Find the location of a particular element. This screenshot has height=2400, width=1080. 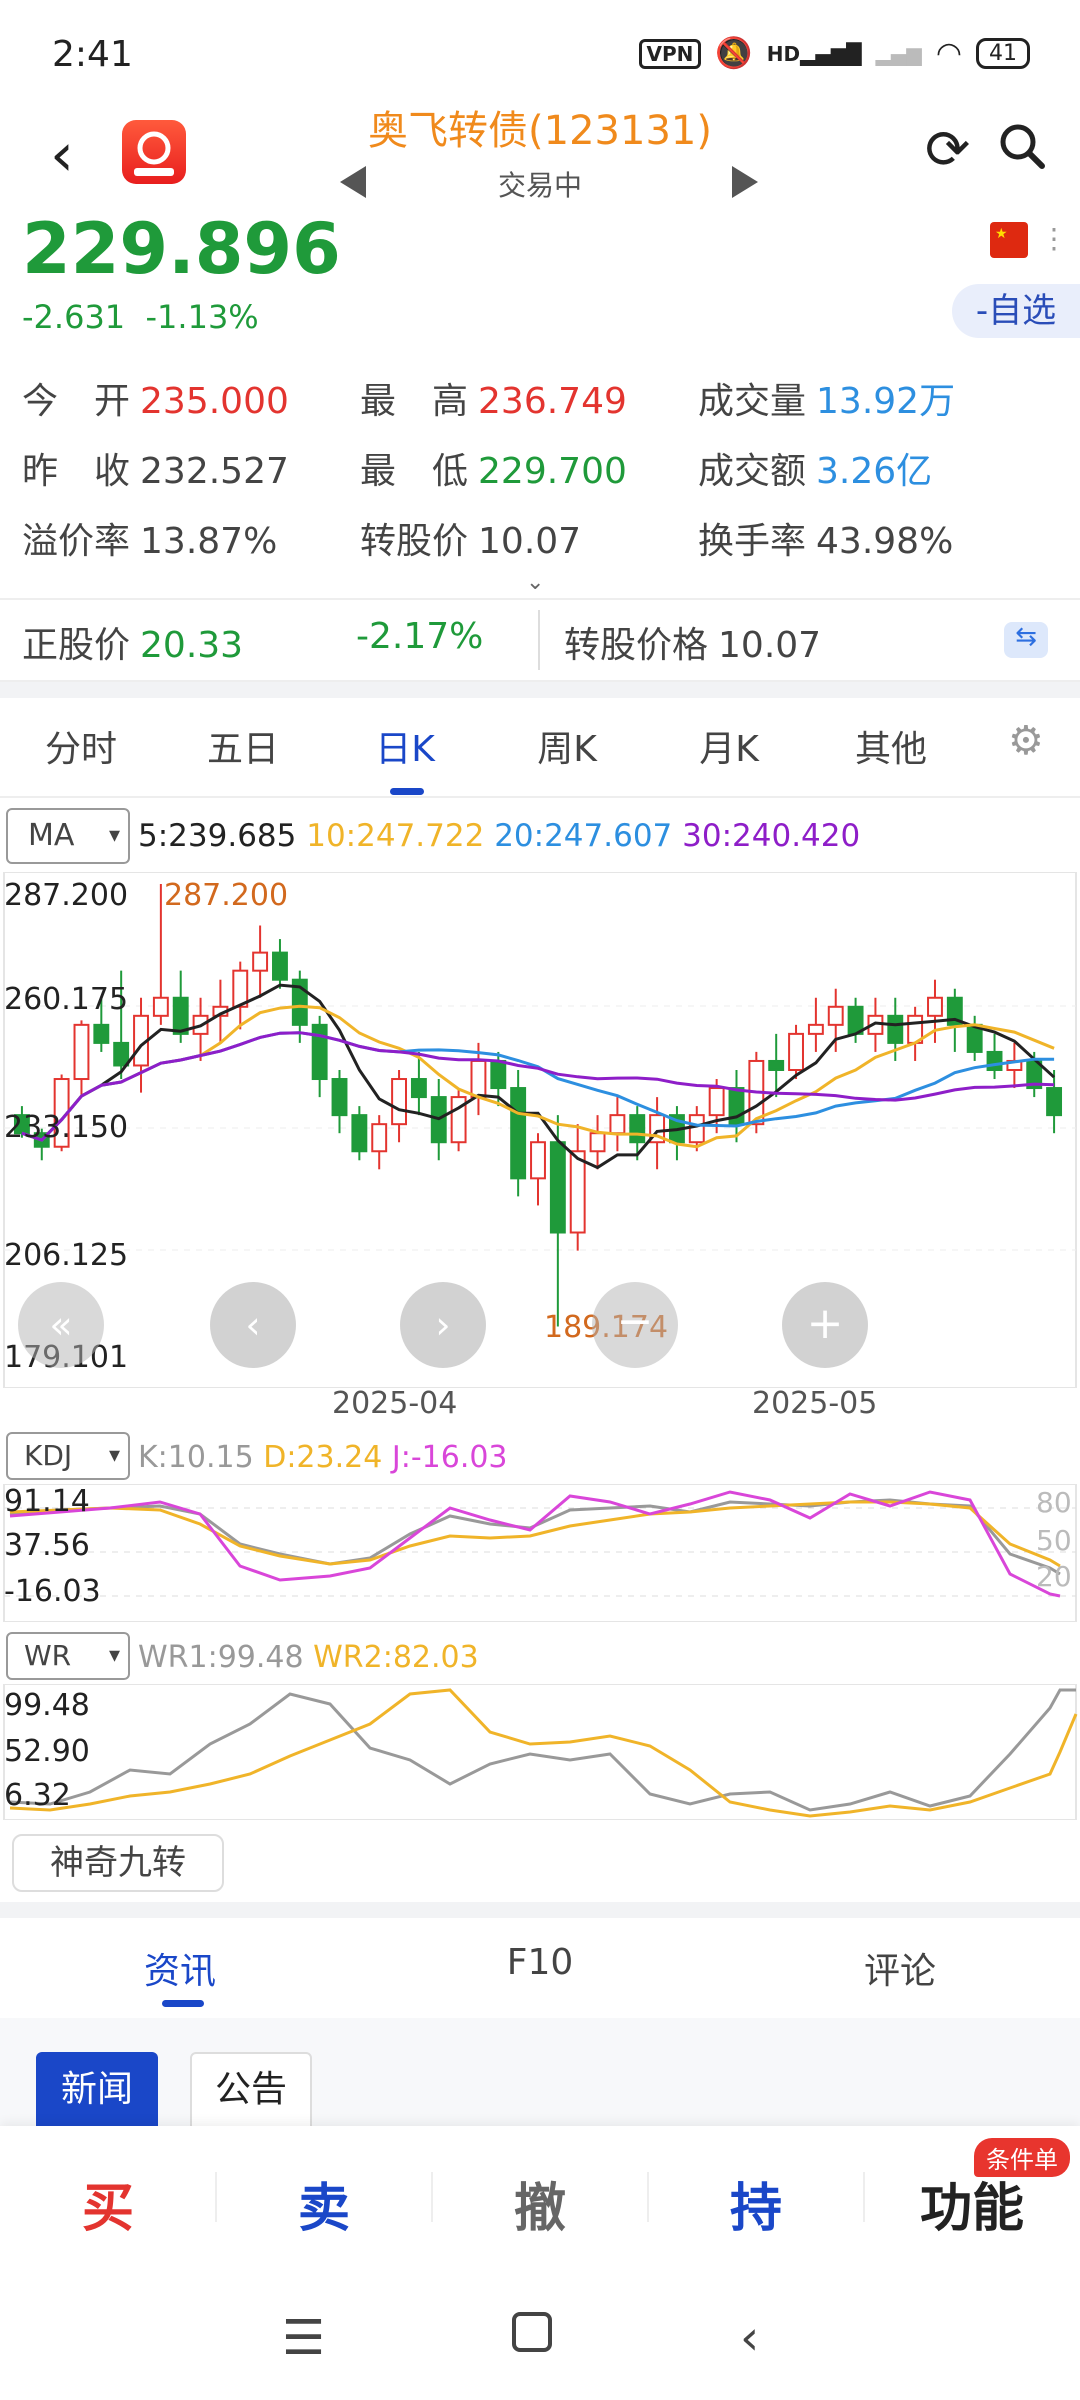

trade-action-bar: 买 卖 撤 持 功能 is located at coordinates (540, 2196).